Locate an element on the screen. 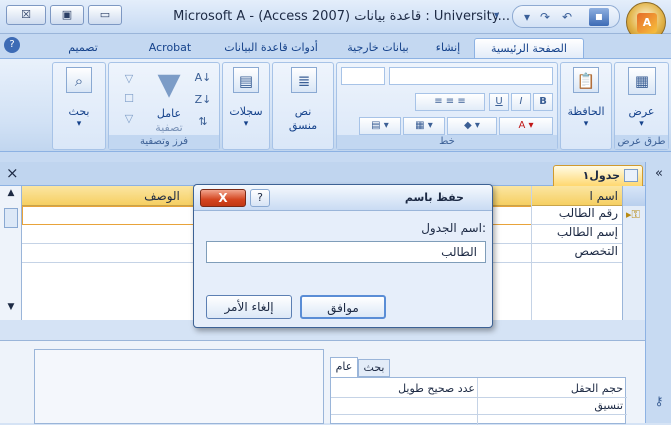  document-tab-table1: جدول١ is located at coordinates (598, 175).